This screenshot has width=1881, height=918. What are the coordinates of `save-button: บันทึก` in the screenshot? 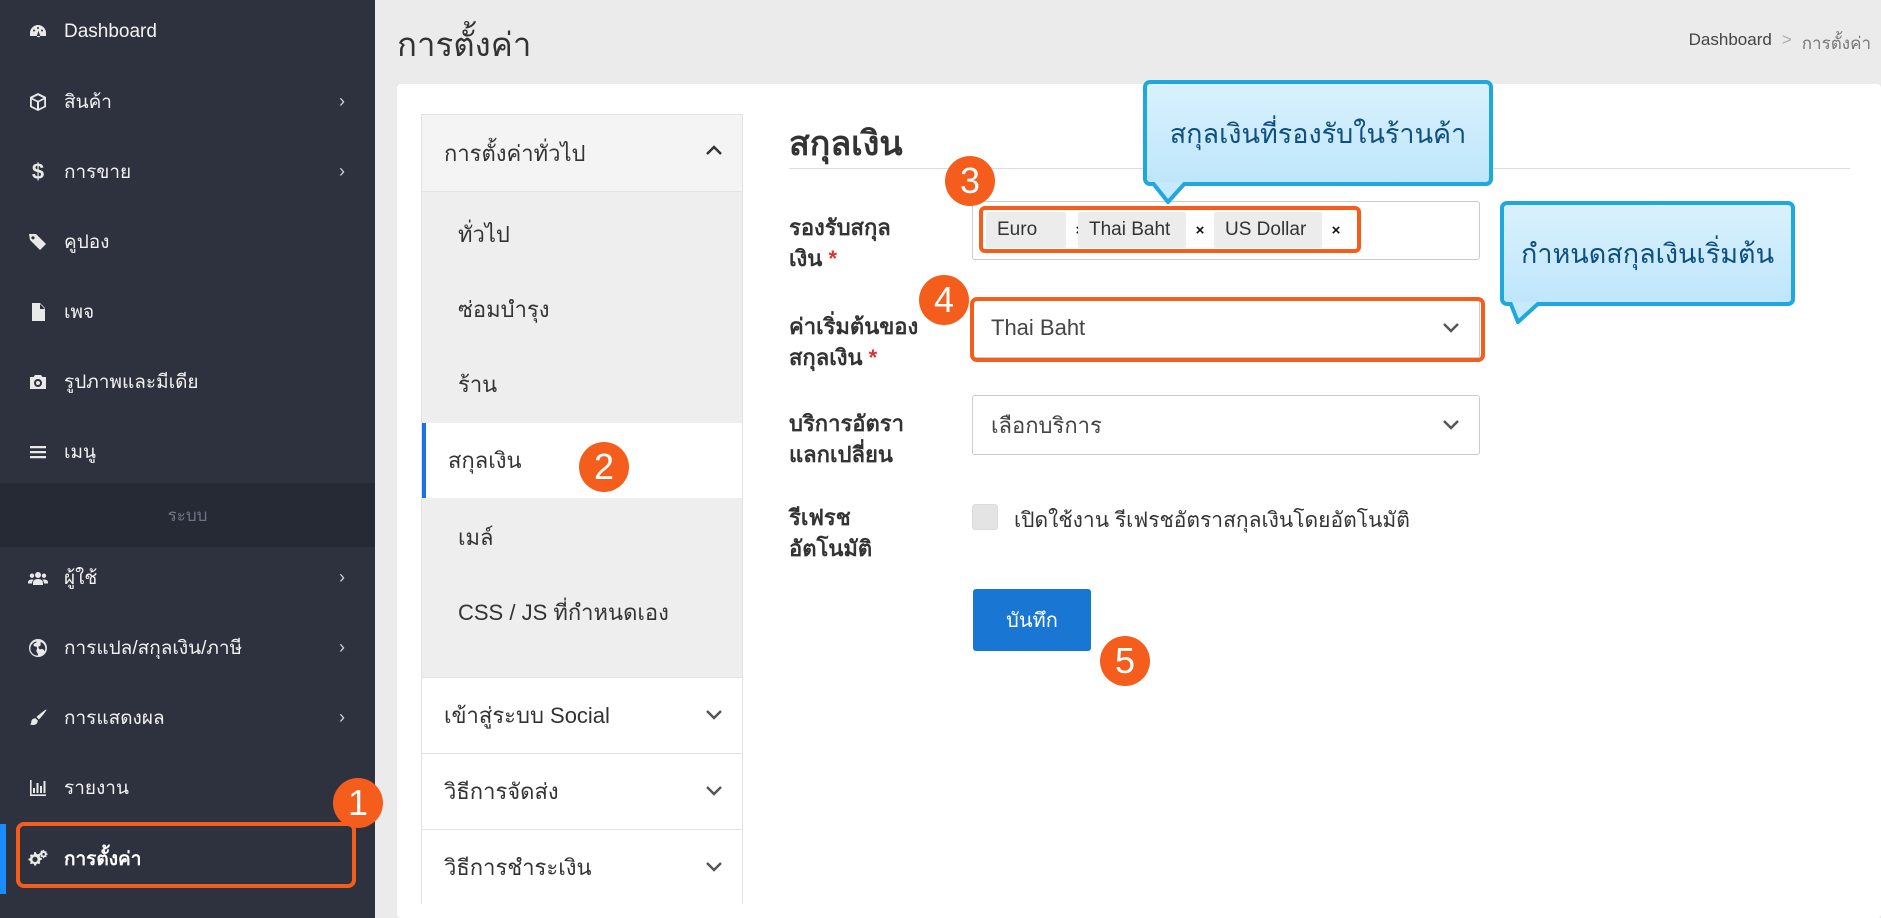 It's located at (1032, 620).